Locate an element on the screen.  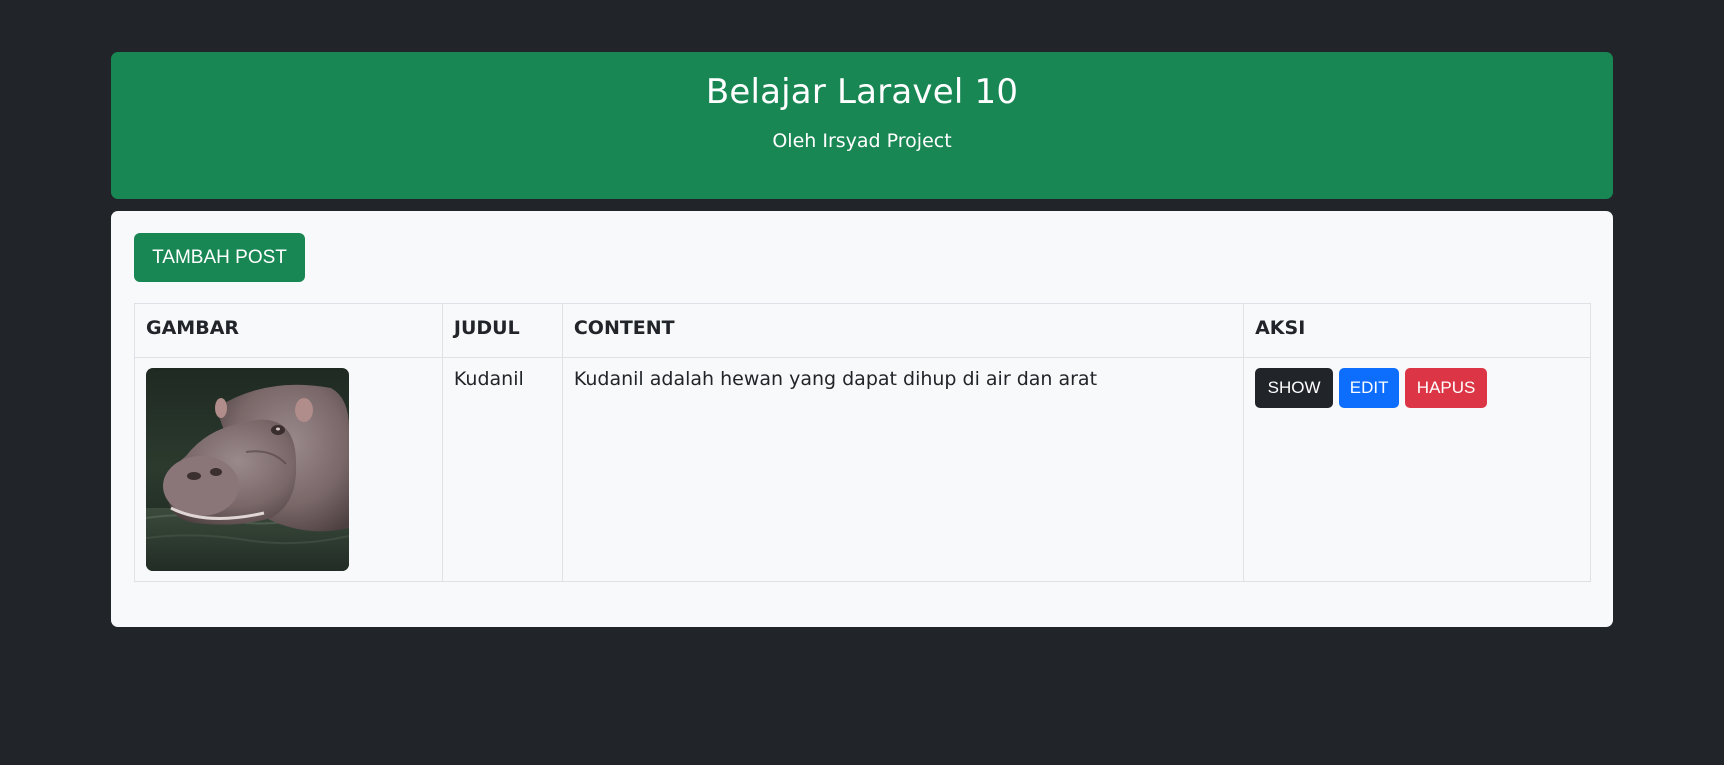
edit-button: EDIT is located at coordinates (1369, 388).